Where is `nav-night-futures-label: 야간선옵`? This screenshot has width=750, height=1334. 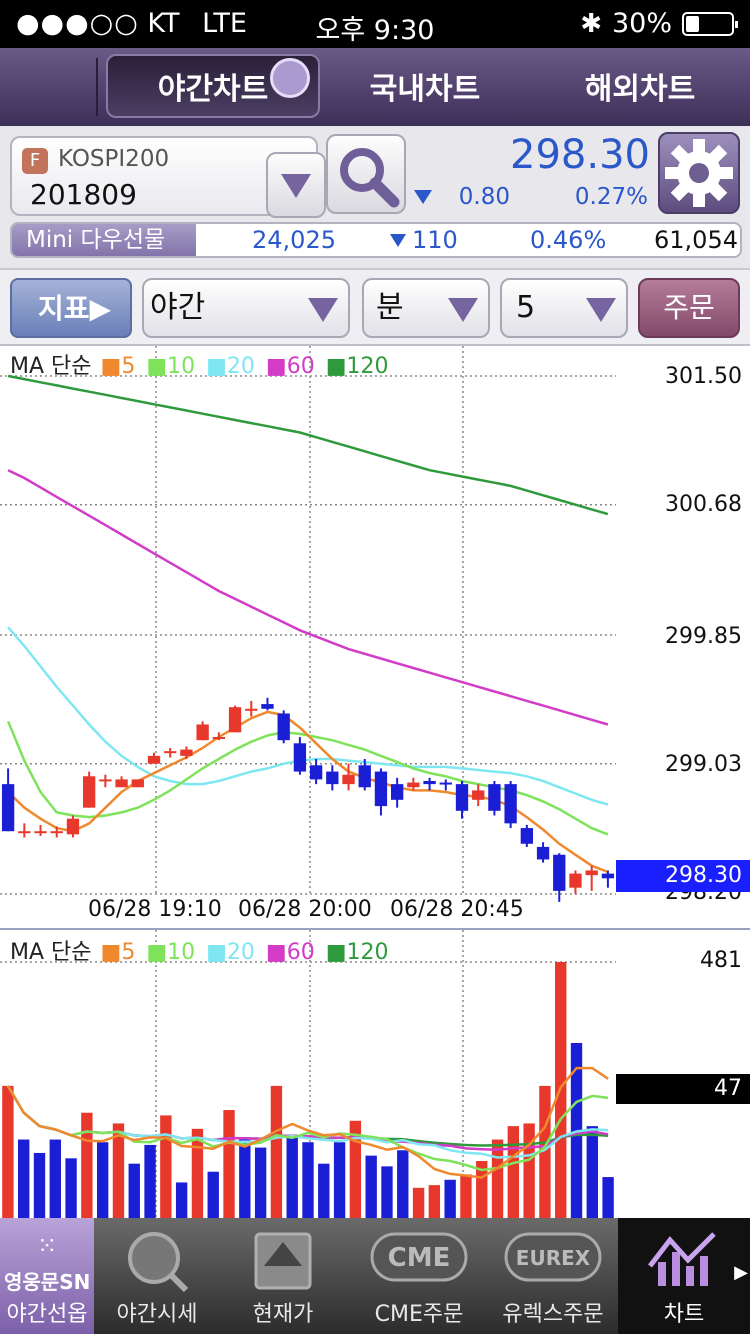
nav-night-futures-label: 야간선옵 is located at coordinates (47, 1314).